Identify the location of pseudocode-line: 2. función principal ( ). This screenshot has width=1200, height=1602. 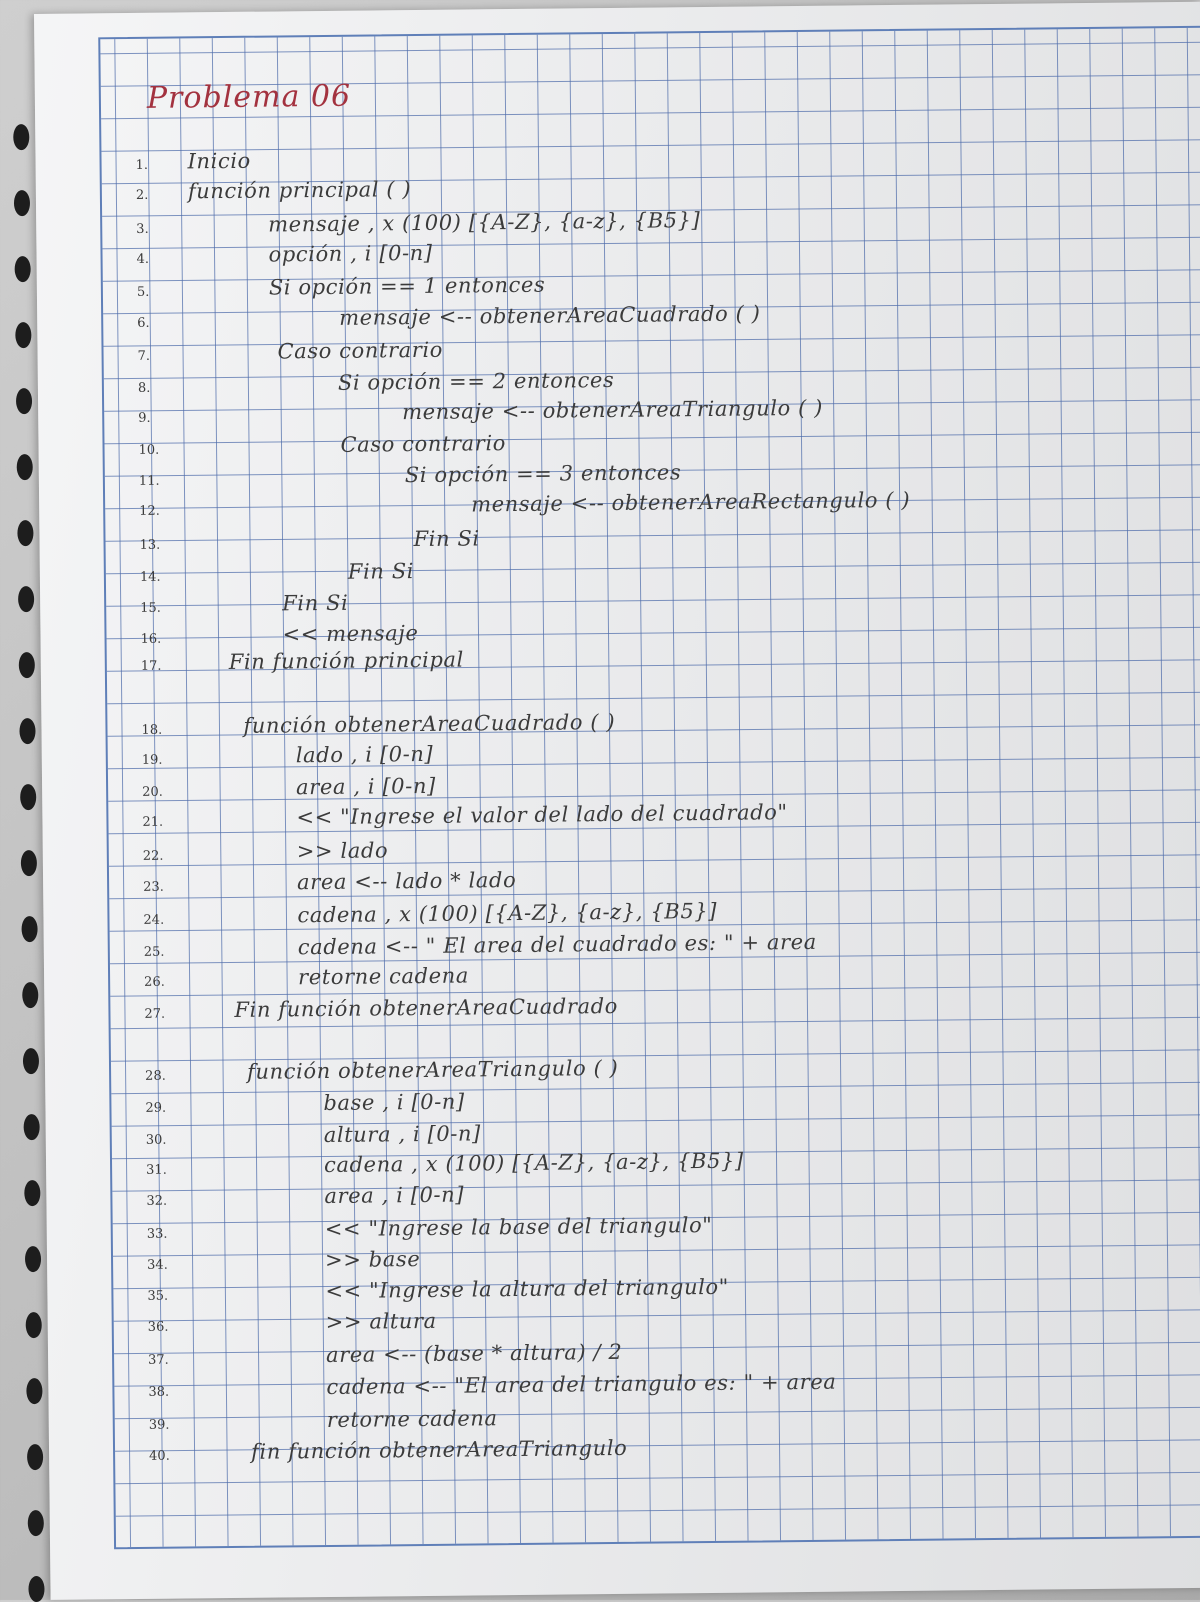
(274, 190).